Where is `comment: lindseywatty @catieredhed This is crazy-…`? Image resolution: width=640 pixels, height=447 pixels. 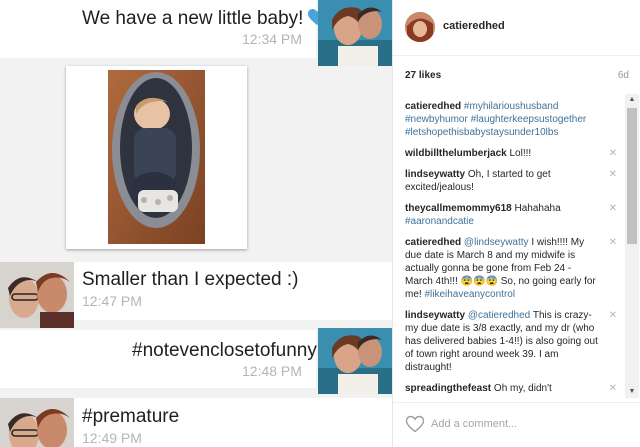 comment: lindseywatty @catieredhed This is crazy-… is located at coordinates (511, 341).